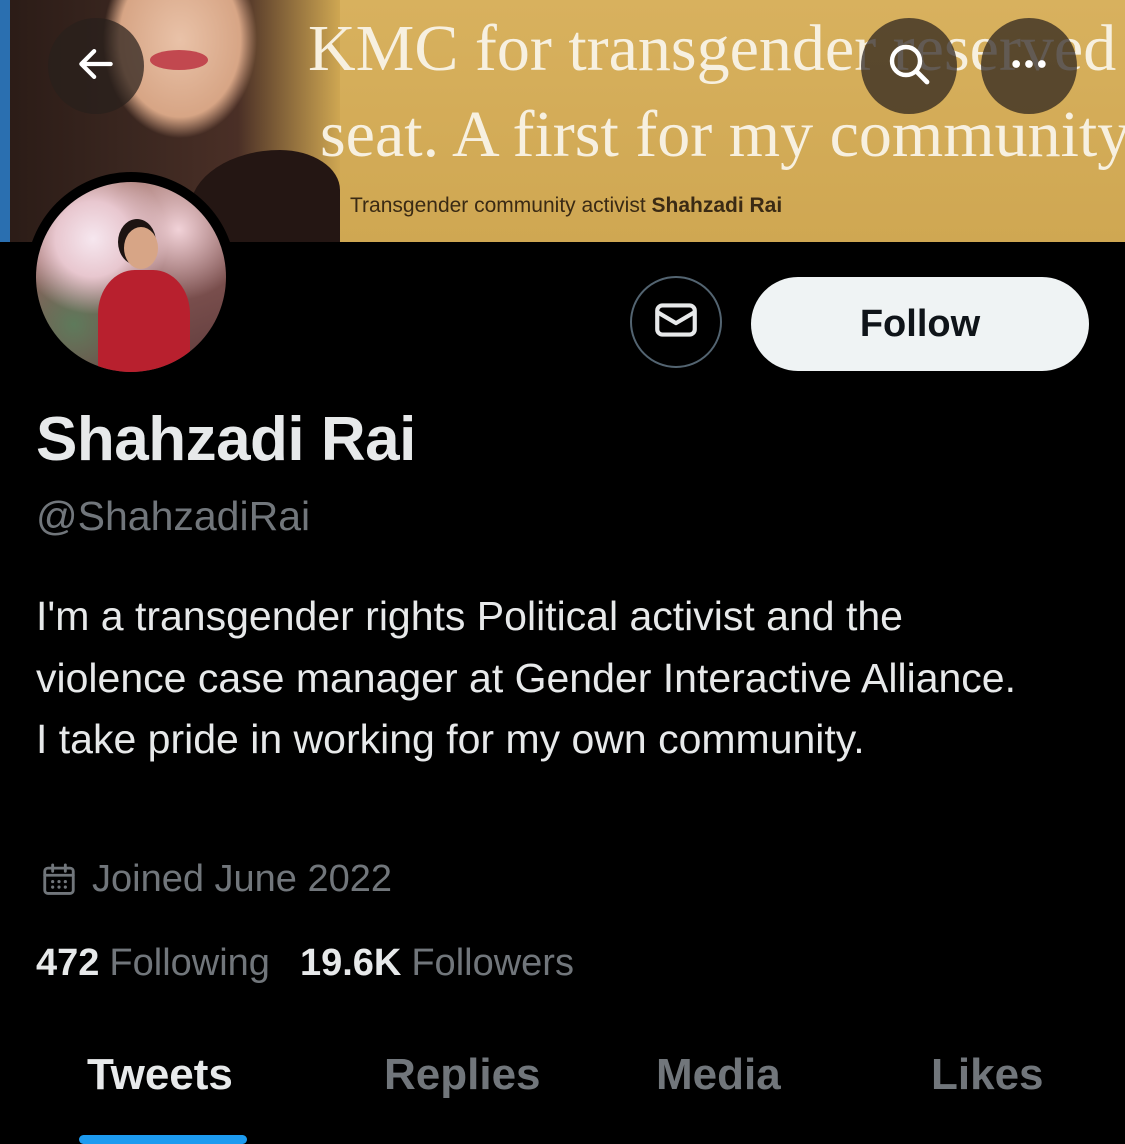 Image resolution: width=1125 pixels, height=1144 pixels. I want to click on tab-media: Media, so click(718, 1075).